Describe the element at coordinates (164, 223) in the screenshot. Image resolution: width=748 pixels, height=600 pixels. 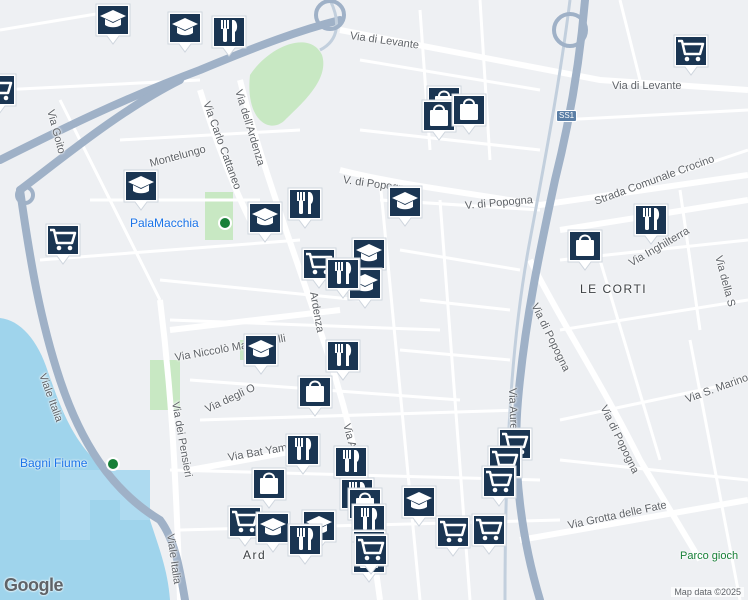
I see `place-label: PalaMacchia` at that location.